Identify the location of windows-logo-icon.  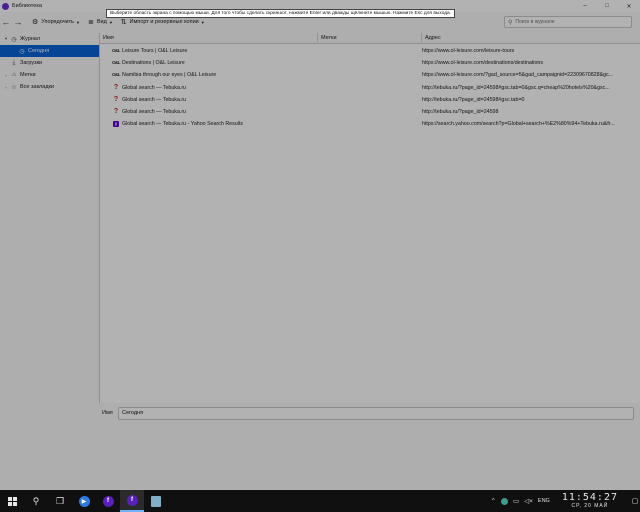
(12, 501).